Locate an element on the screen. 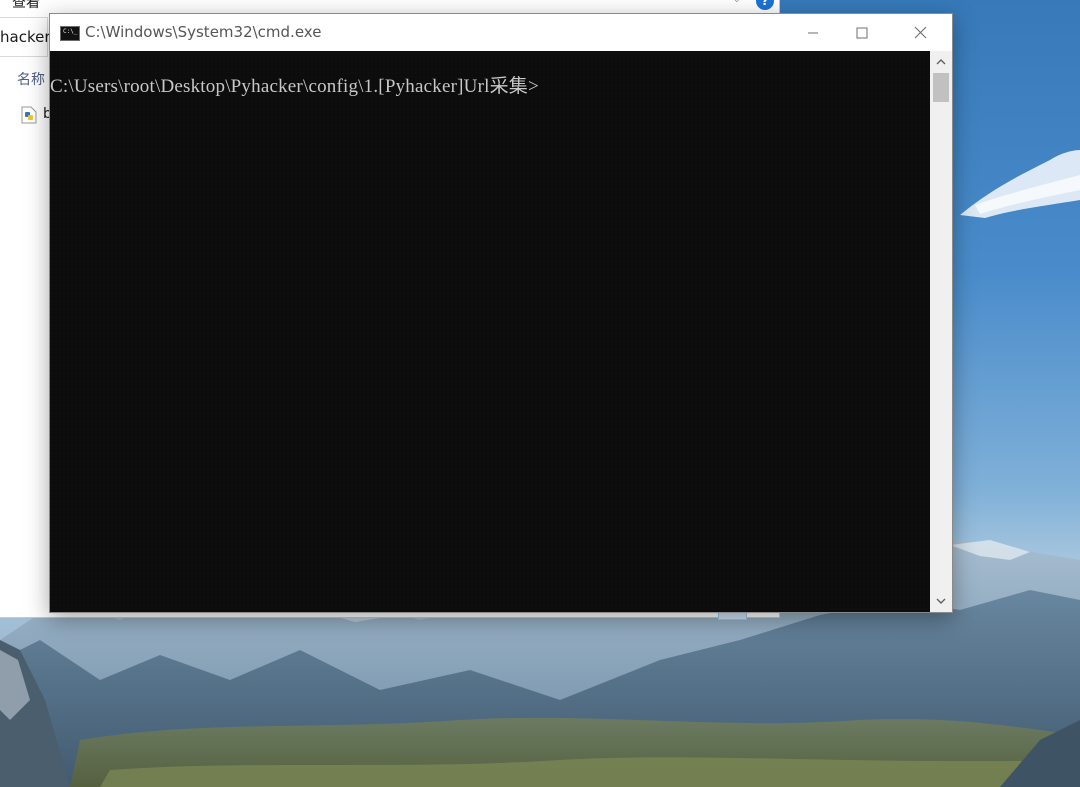 The height and width of the screenshot is (787, 1080). chevron-down-icon is located at coordinates (941, 601).